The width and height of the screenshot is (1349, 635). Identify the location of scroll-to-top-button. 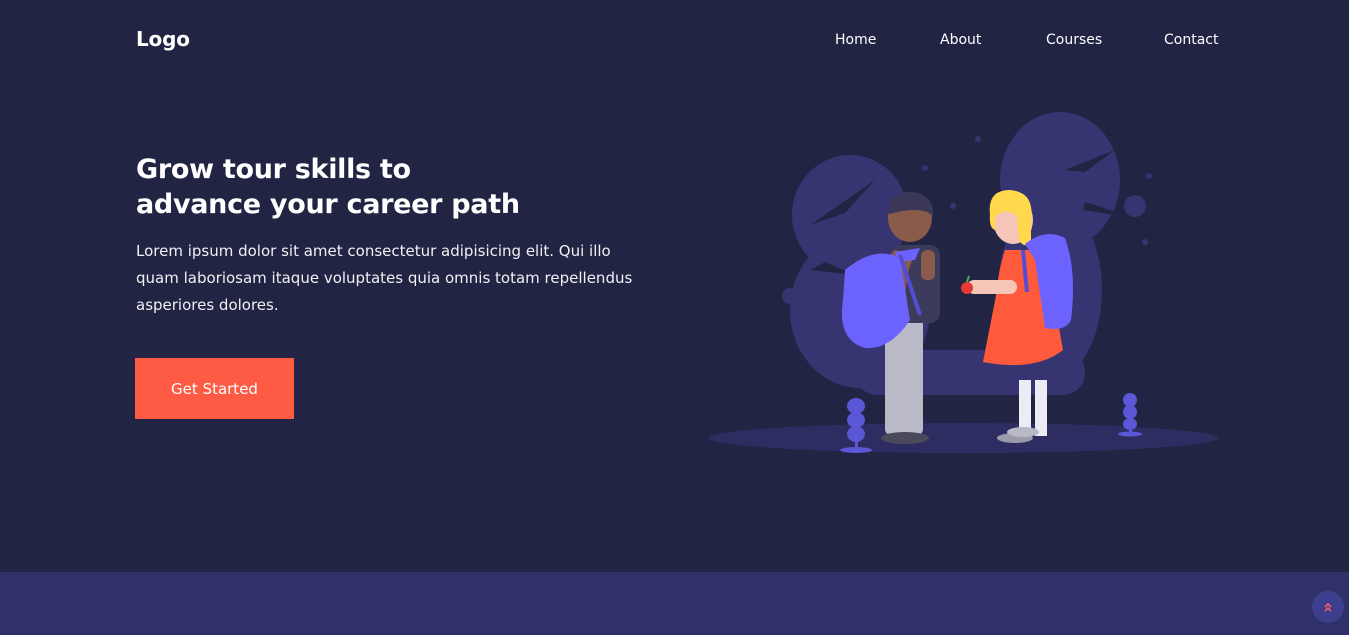
(1328, 607).